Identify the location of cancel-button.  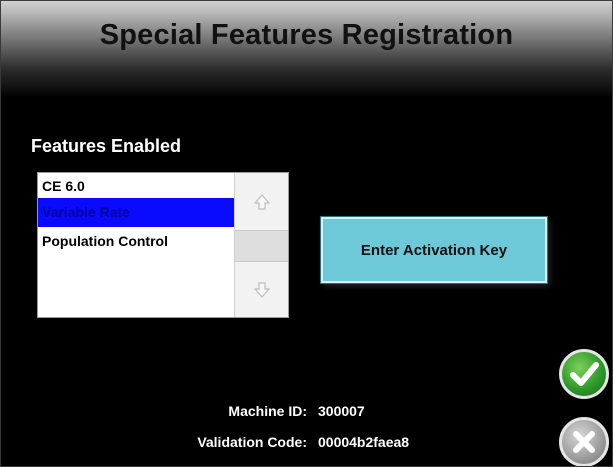
(584, 441).